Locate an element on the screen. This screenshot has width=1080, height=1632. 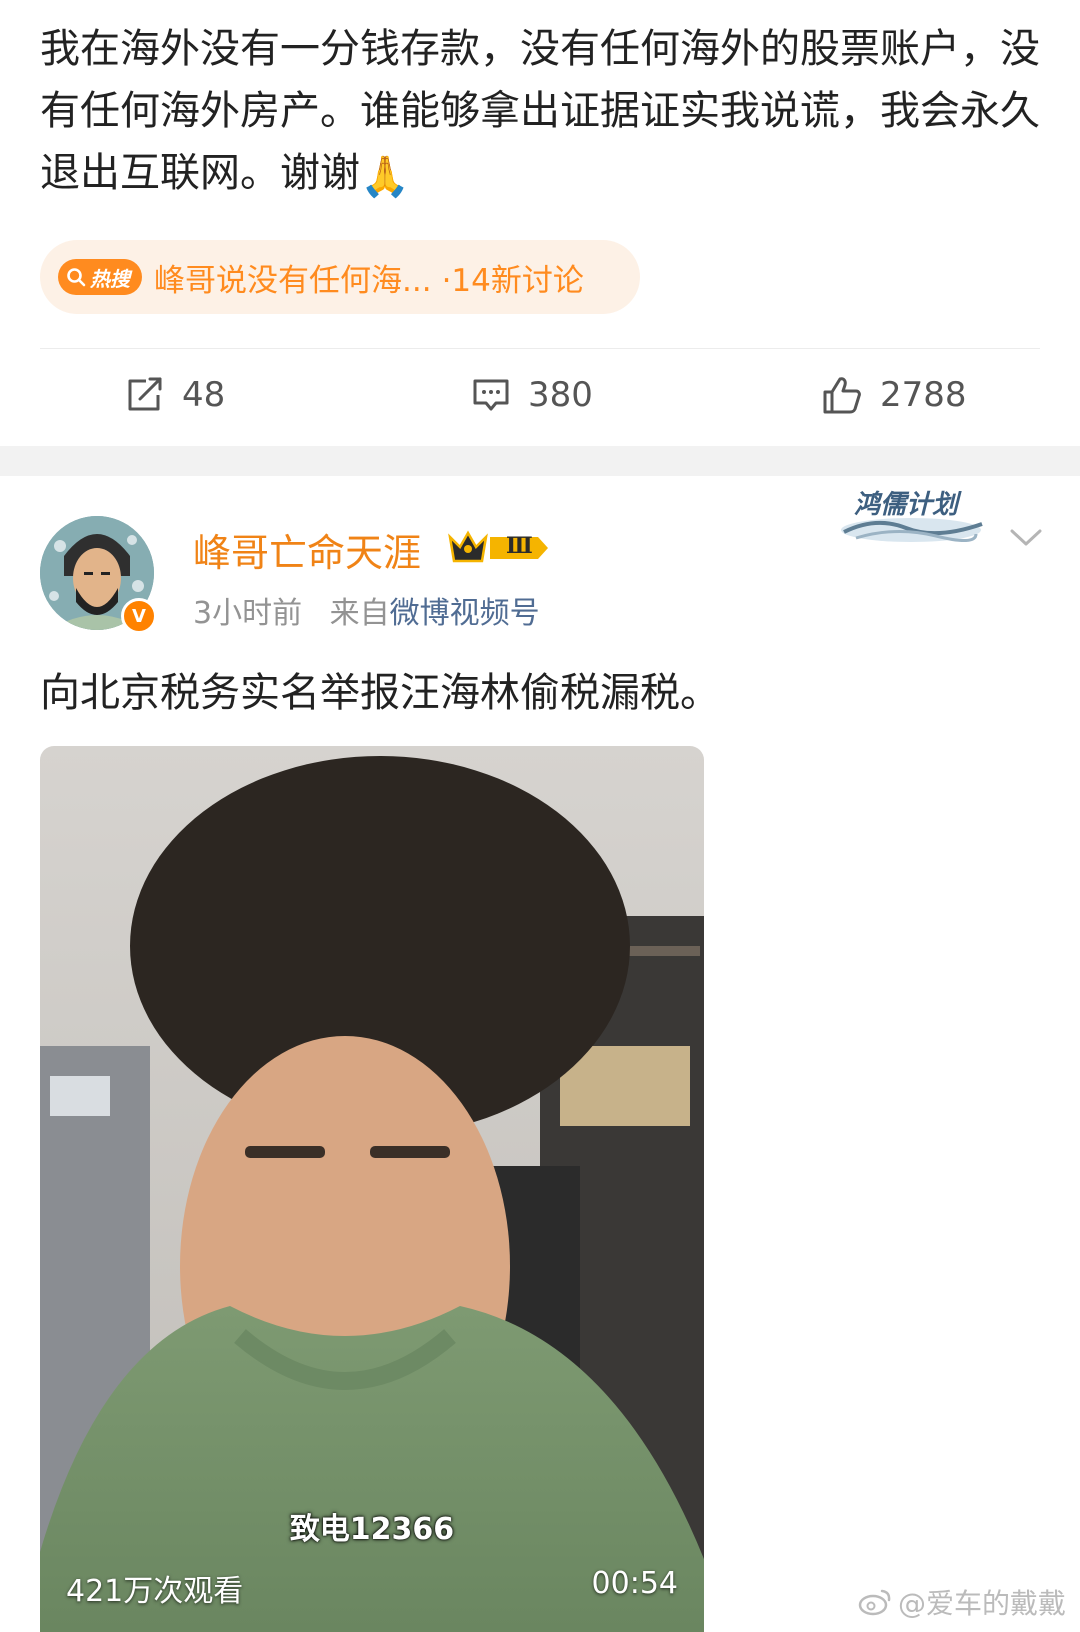
post-text: 向北京税务实名举报汪海林偷税漏税。 is located at coordinates (380, 693).